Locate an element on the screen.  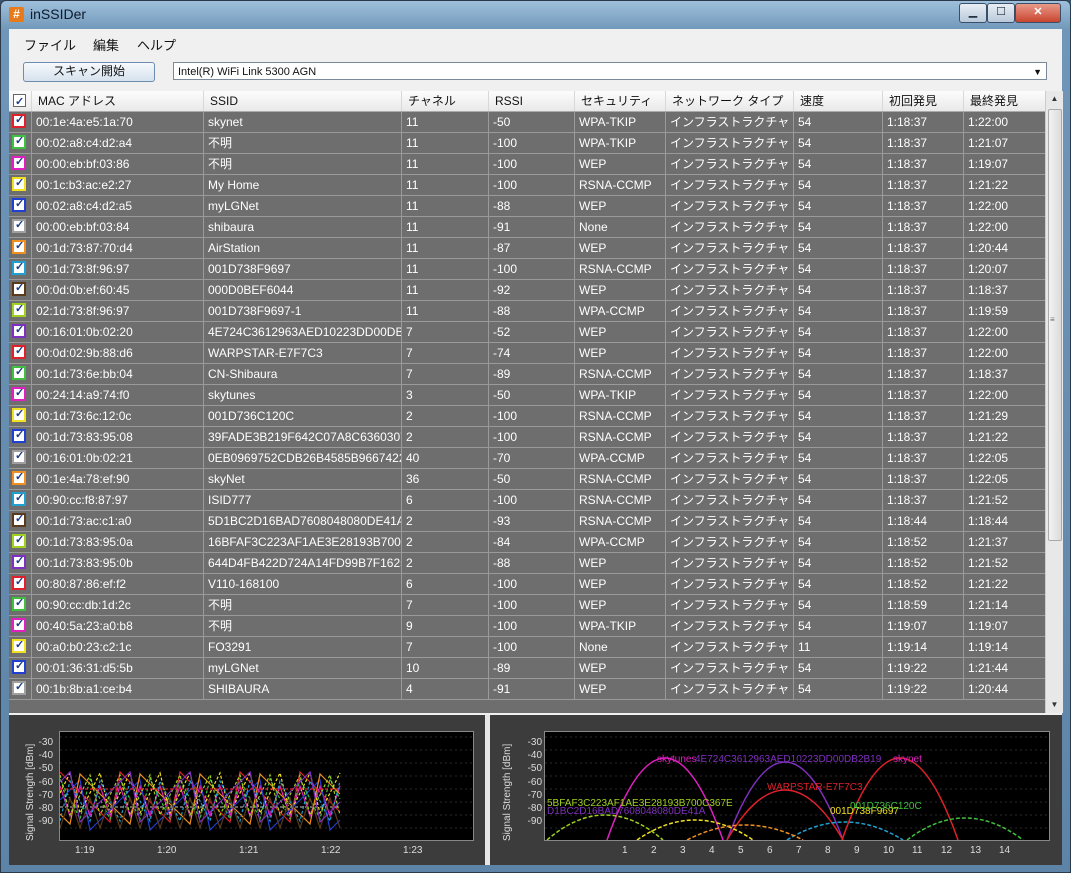
header-first-seen: 初回発見 is located at coordinates (922, 101).